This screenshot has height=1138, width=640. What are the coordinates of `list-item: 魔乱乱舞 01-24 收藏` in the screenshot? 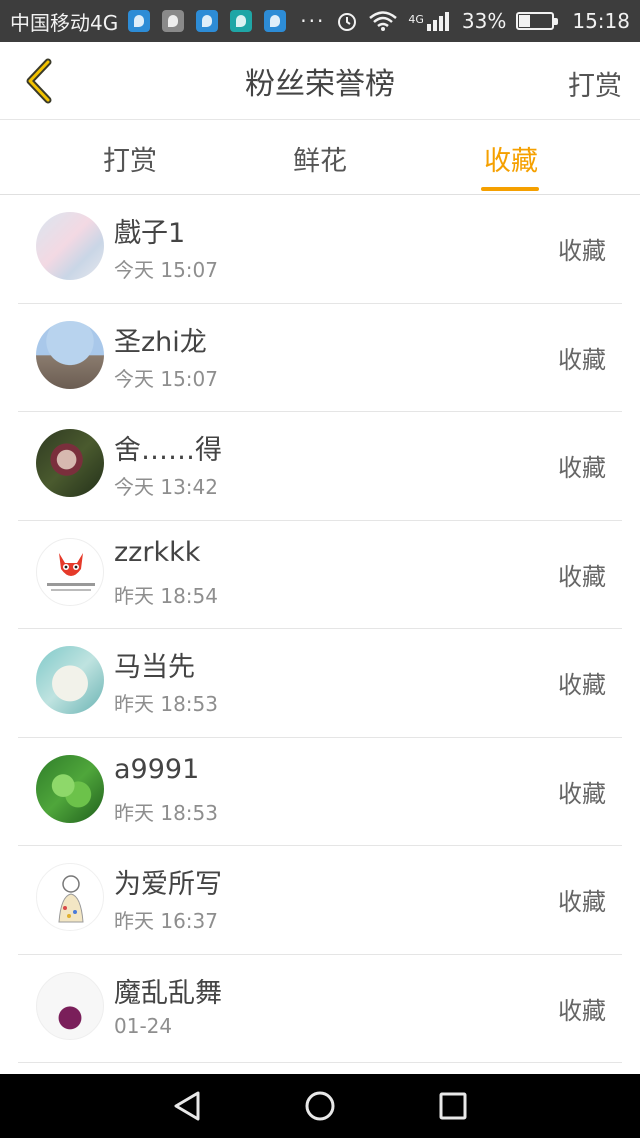 It's located at (320, 1009).